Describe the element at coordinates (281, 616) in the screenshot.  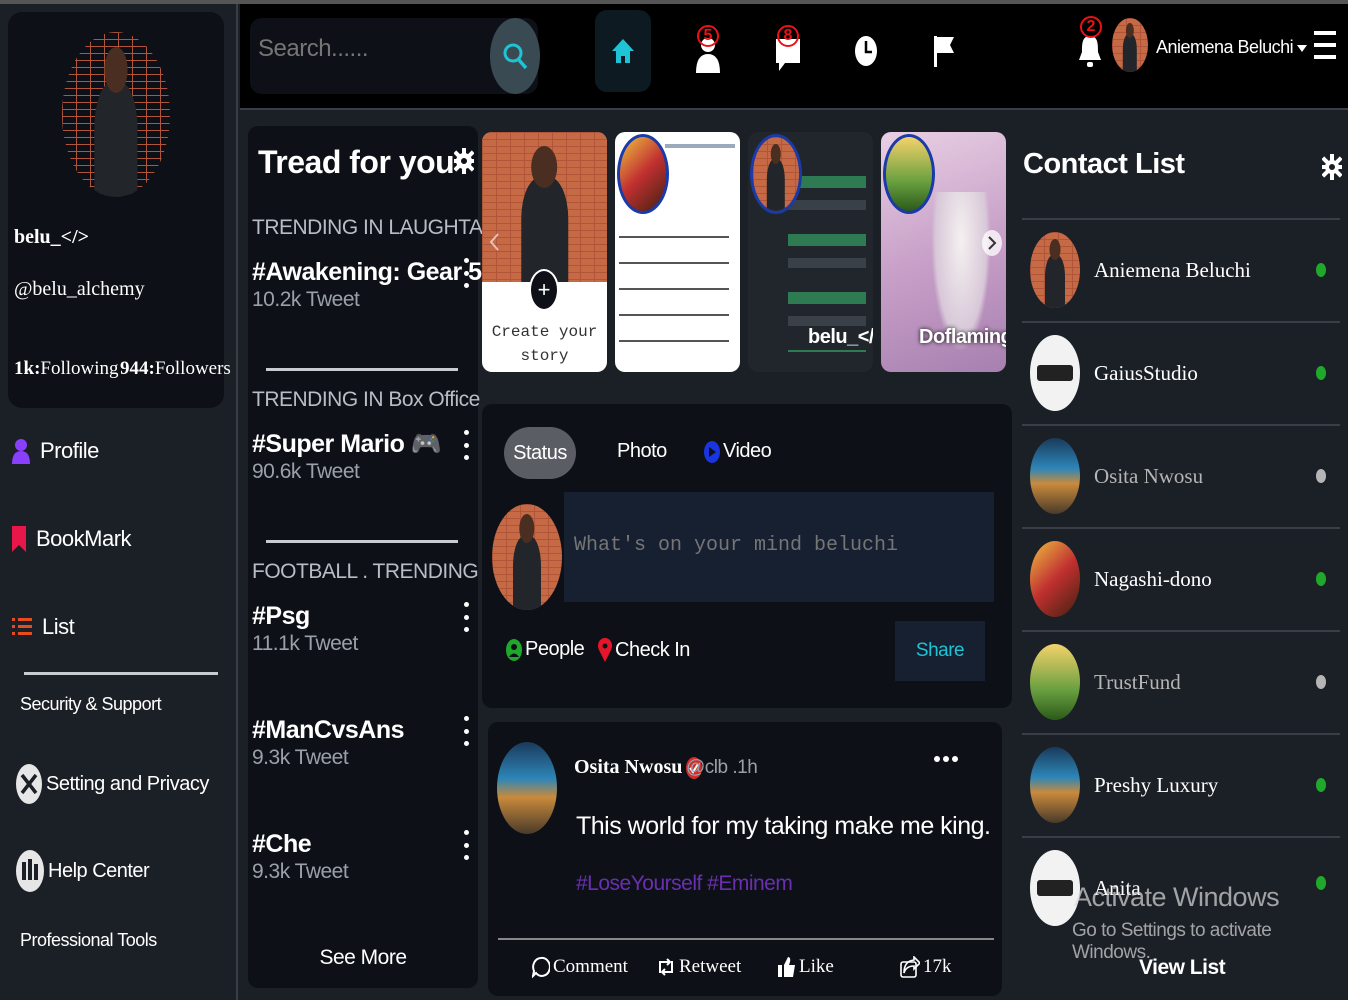
I see `trend-tag: #Psg` at that location.